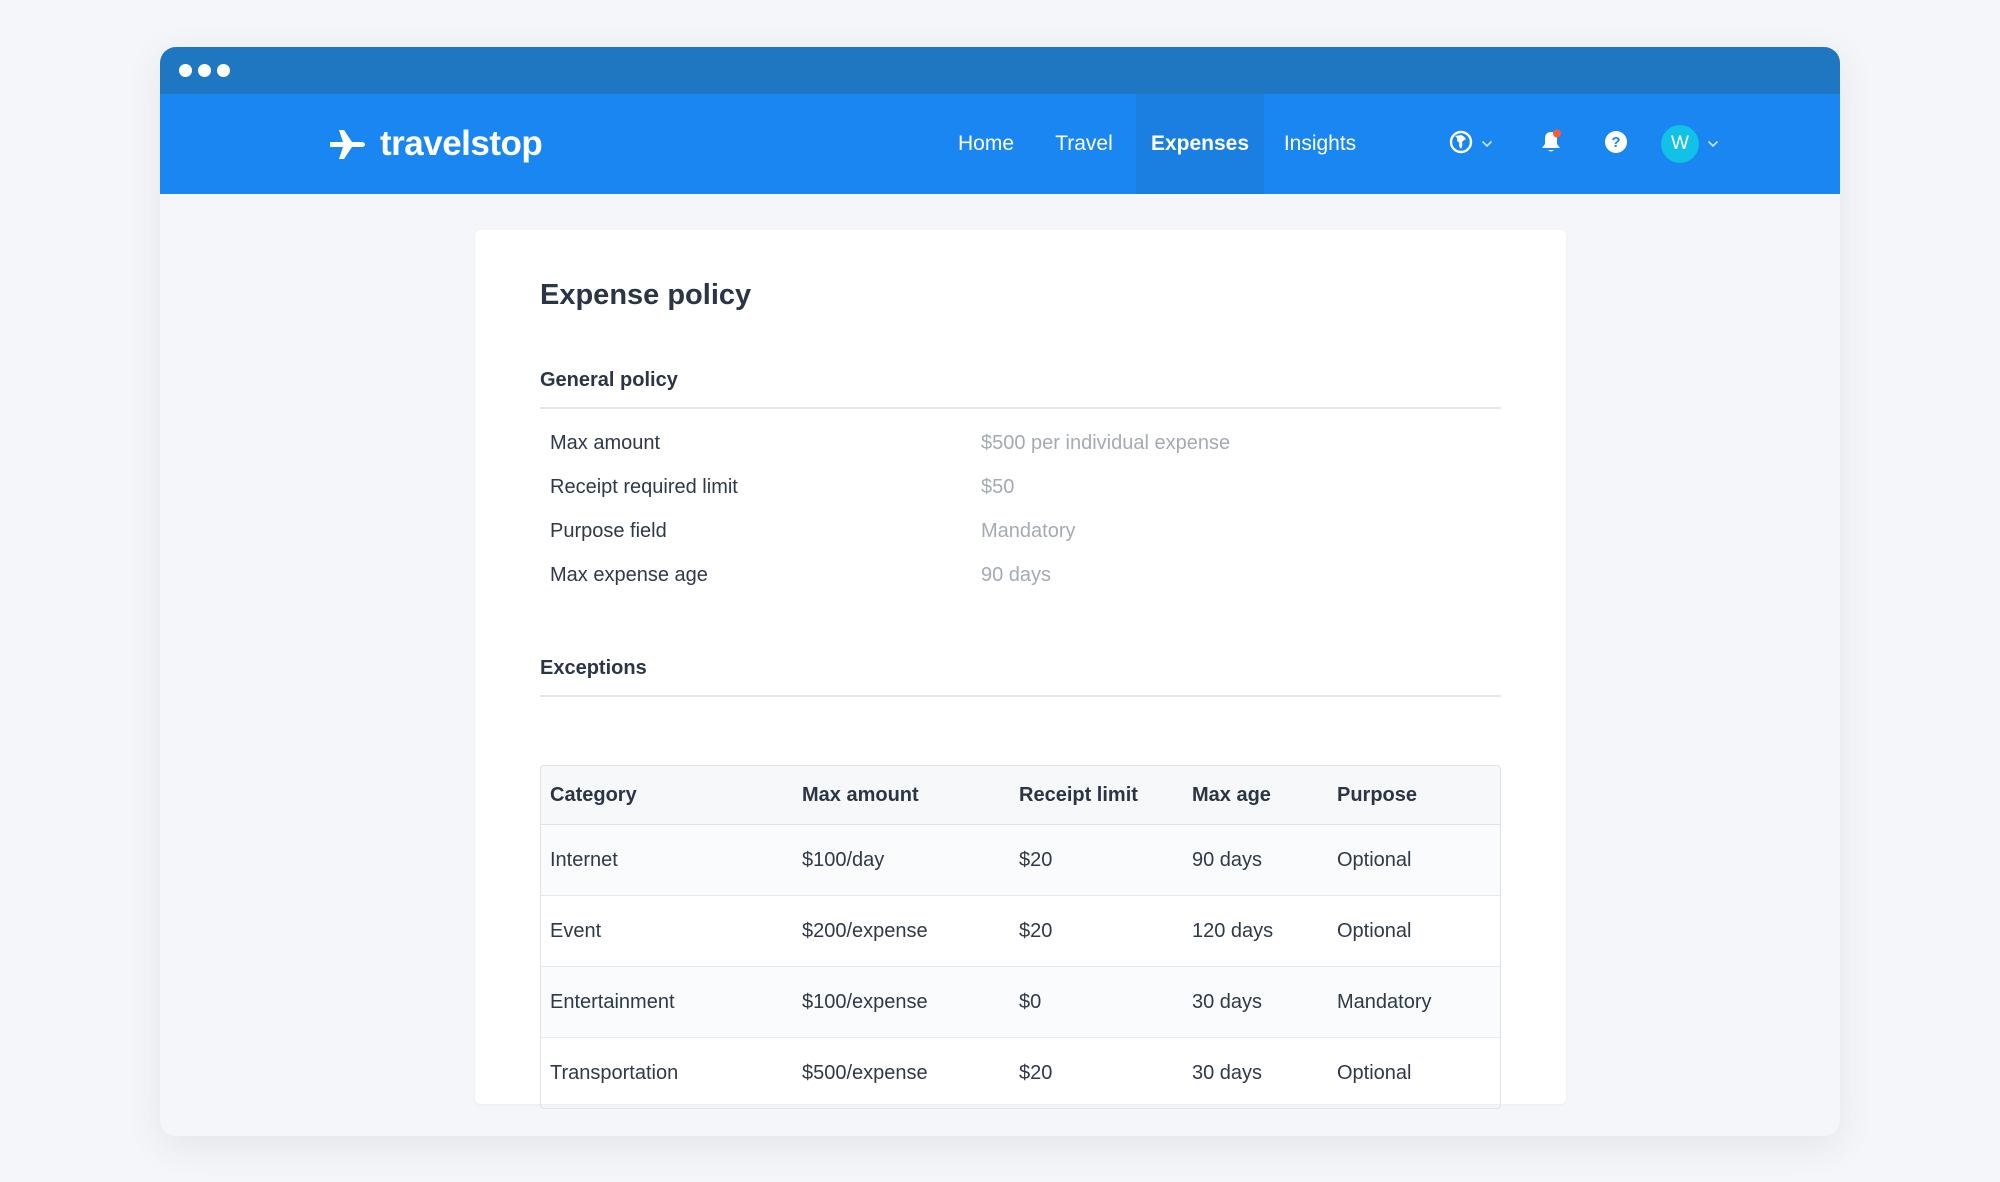 The width and height of the screenshot is (2000, 1182). Describe the element at coordinates (865, 1073) in the screenshot. I see `table-cell: $500/expense` at that location.